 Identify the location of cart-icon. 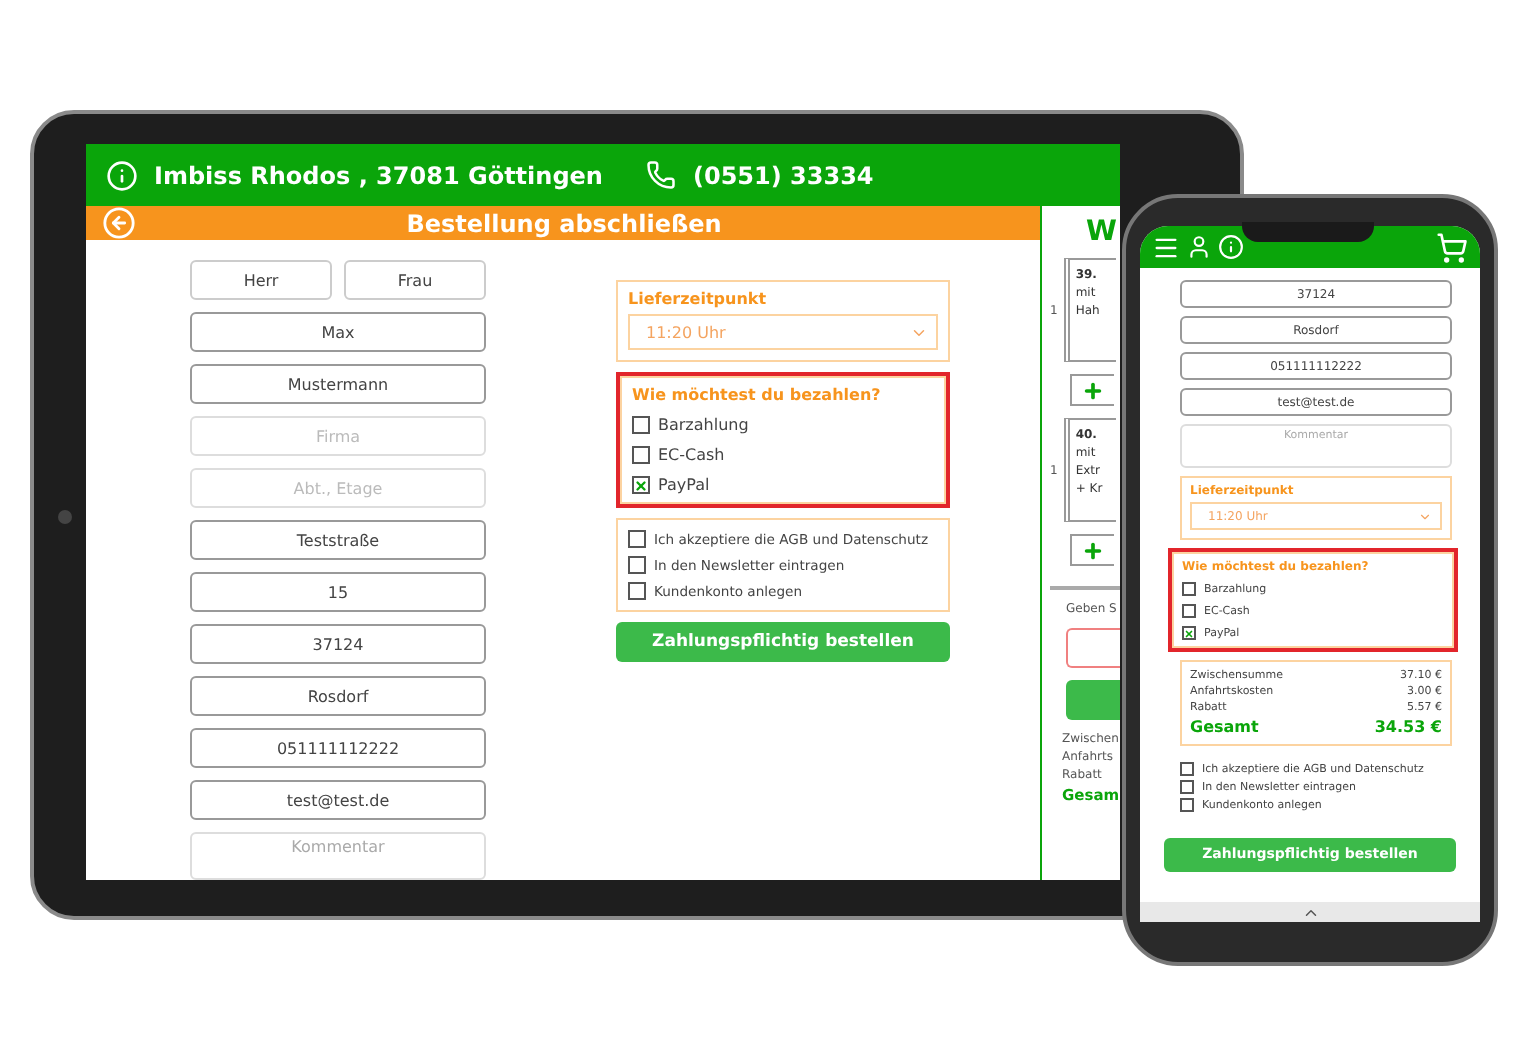
(1452, 247).